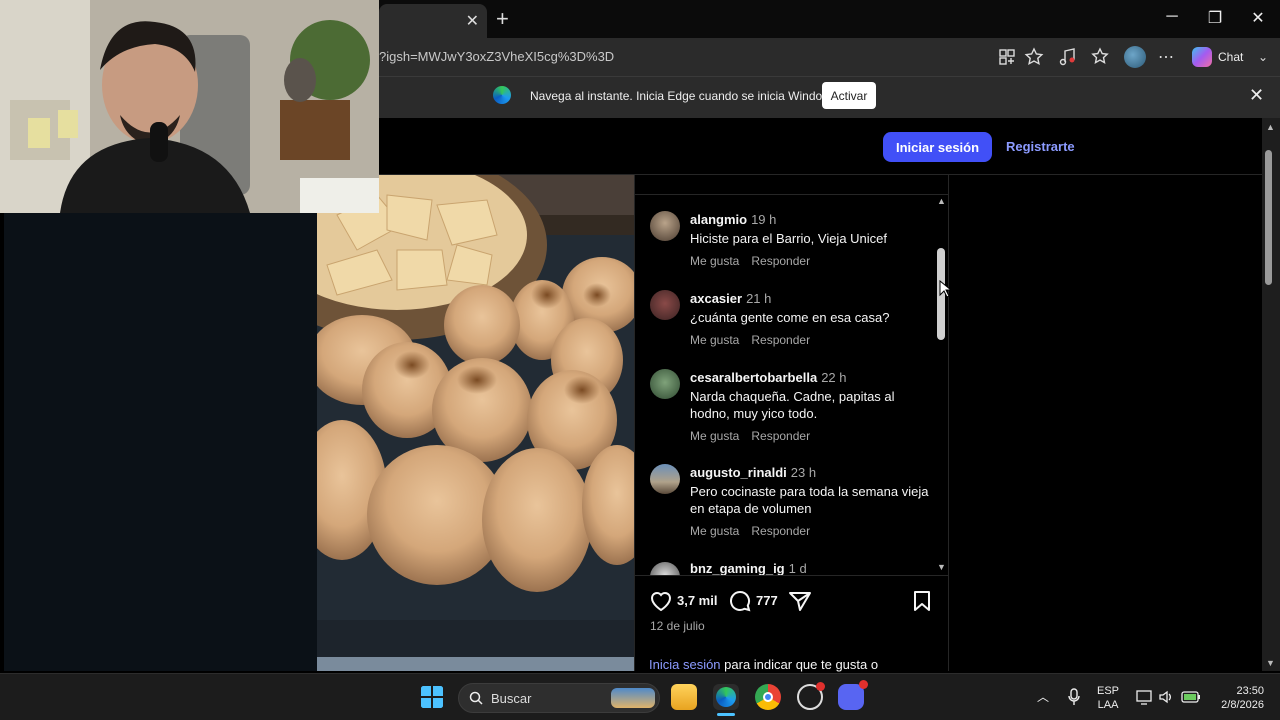  I want to click on language-code: ESP, so click(1108, 691).